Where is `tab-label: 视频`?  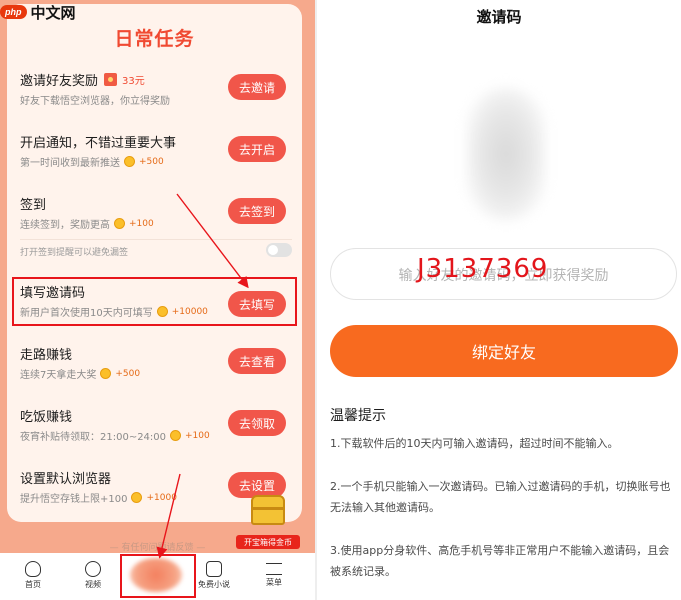
tab-label: 视频 is located at coordinates (93, 584).